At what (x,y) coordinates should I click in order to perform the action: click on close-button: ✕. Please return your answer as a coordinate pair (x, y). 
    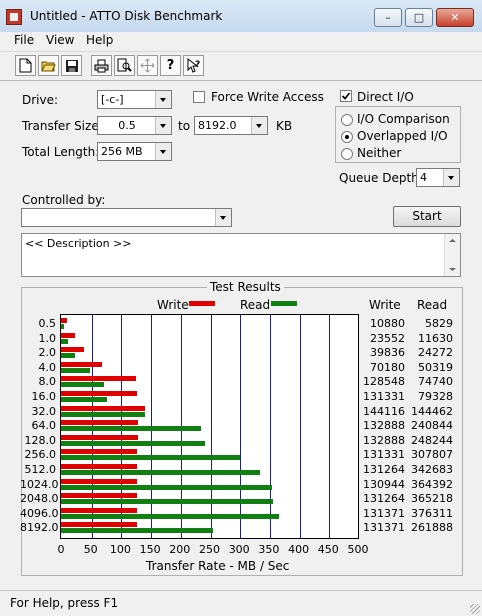
    Looking at the image, I should click on (455, 17).